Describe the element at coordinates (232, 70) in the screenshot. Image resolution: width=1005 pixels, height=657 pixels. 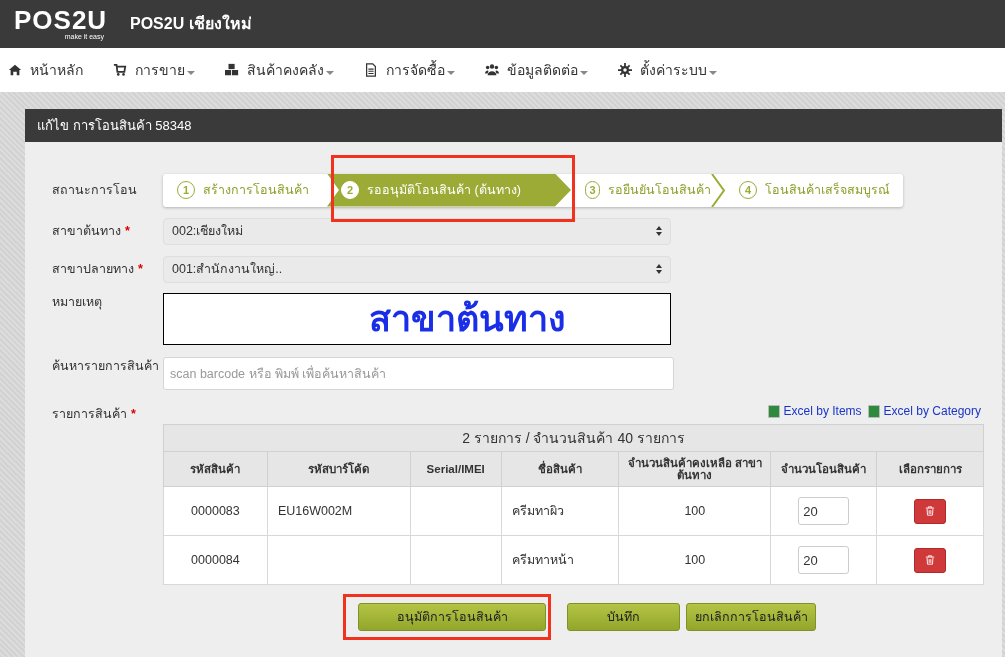
I see `cubes-icon` at that location.